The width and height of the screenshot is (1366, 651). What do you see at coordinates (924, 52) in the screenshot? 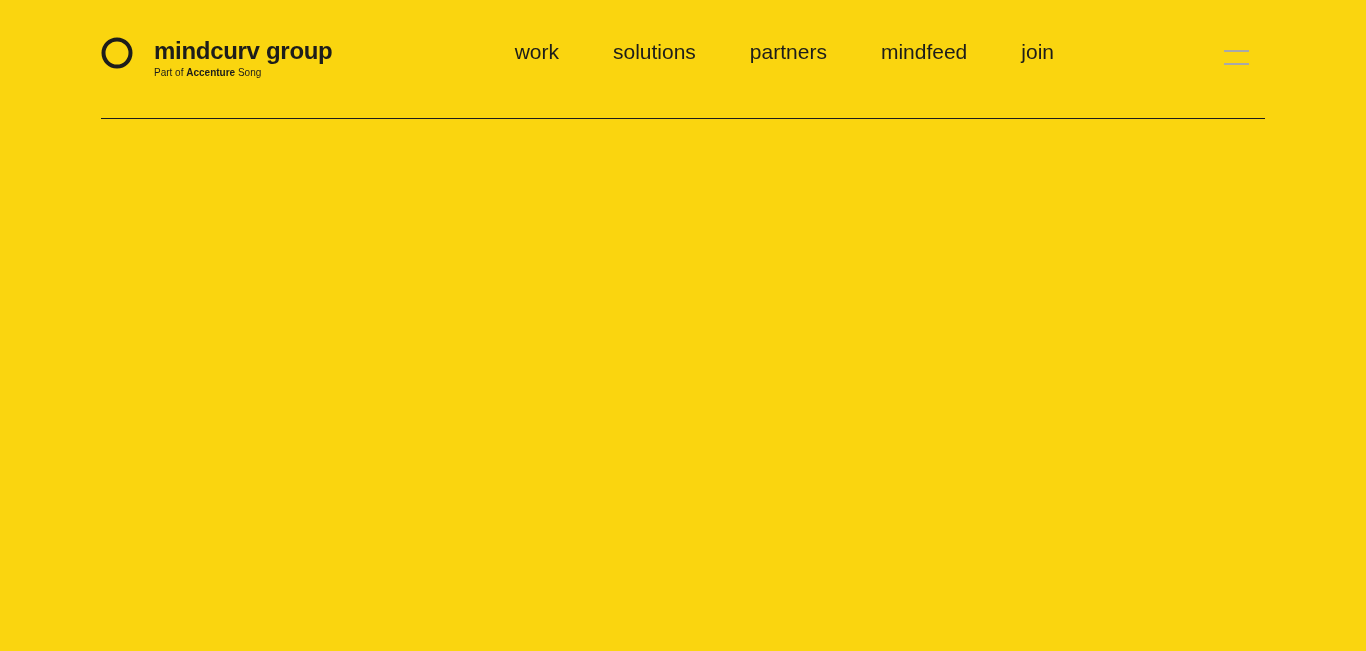
I see `nav-link: mindfeed` at bounding box center [924, 52].